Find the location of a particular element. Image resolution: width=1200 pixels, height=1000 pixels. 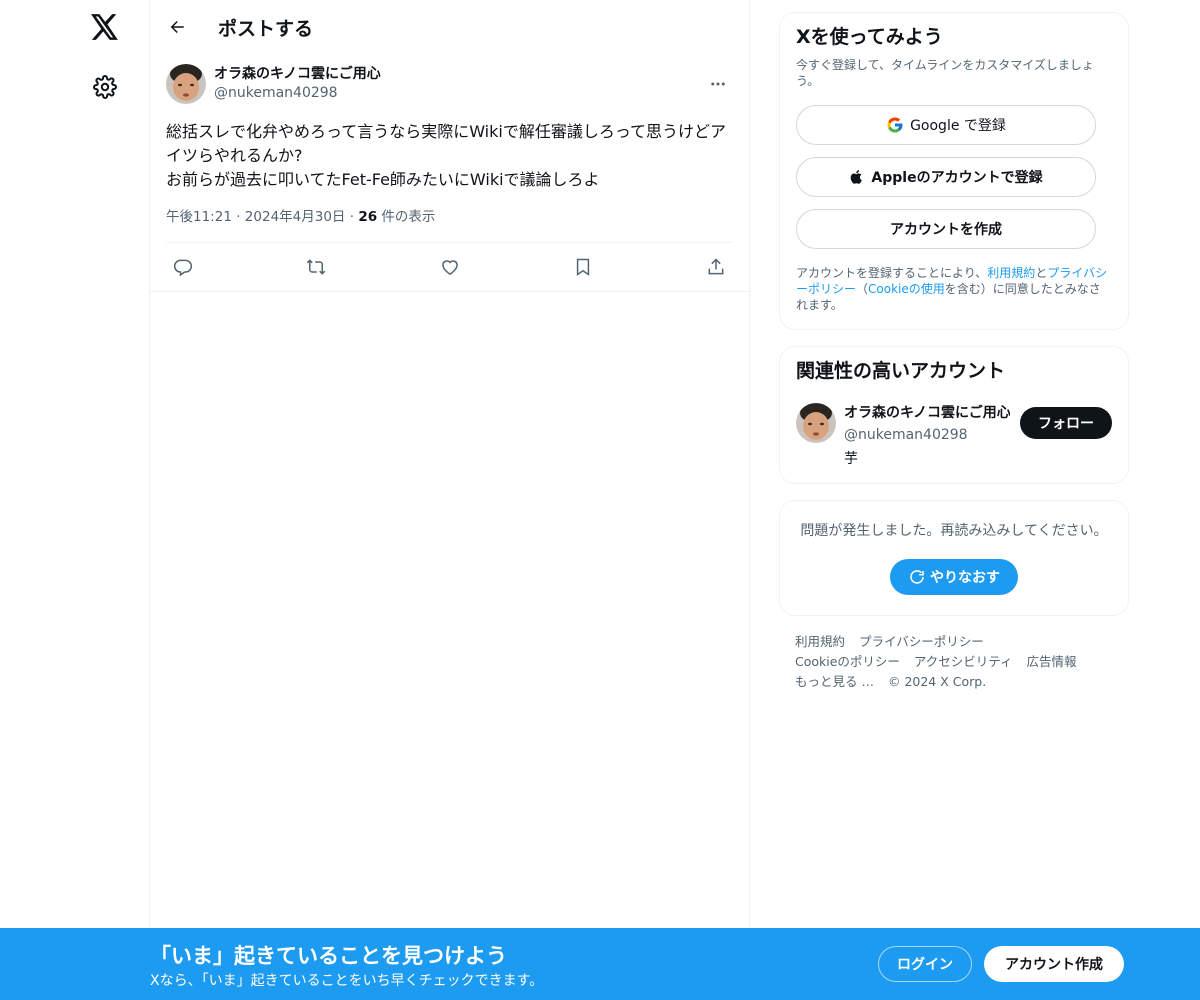

x-logo-icon is located at coordinates (105, 27).